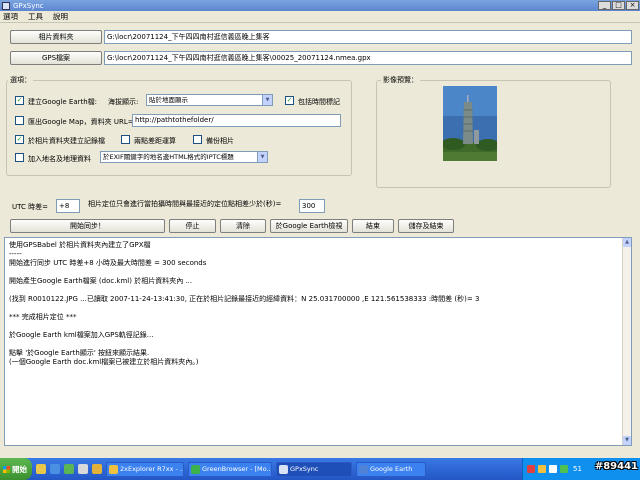 This screenshot has width=640, height=480. Describe the element at coordinates (289, 100) in the screenshot. I see `include-time-checkbox: ✓` at that location.